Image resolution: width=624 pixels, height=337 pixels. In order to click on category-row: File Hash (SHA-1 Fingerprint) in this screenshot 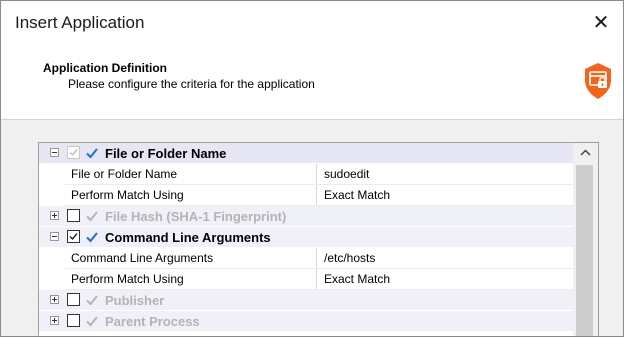, I will do `click(306, 216)`.